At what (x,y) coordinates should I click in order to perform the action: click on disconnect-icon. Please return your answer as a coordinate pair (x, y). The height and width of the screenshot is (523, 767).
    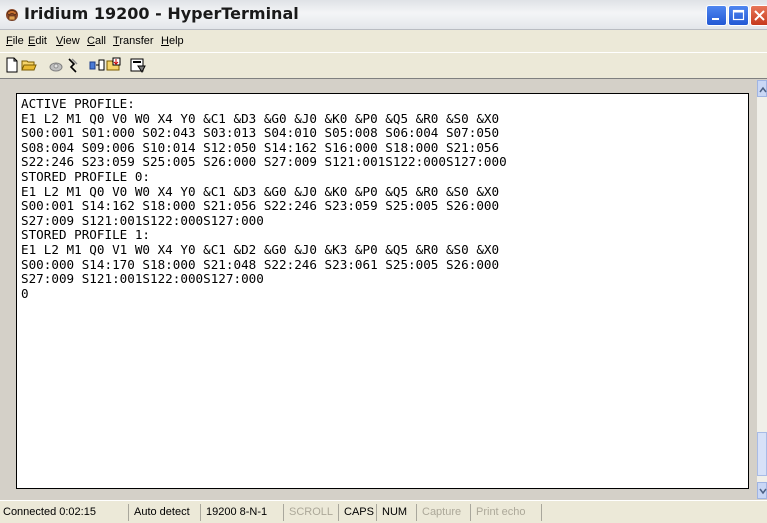
    Looking at the image, I should click on (73, 65).